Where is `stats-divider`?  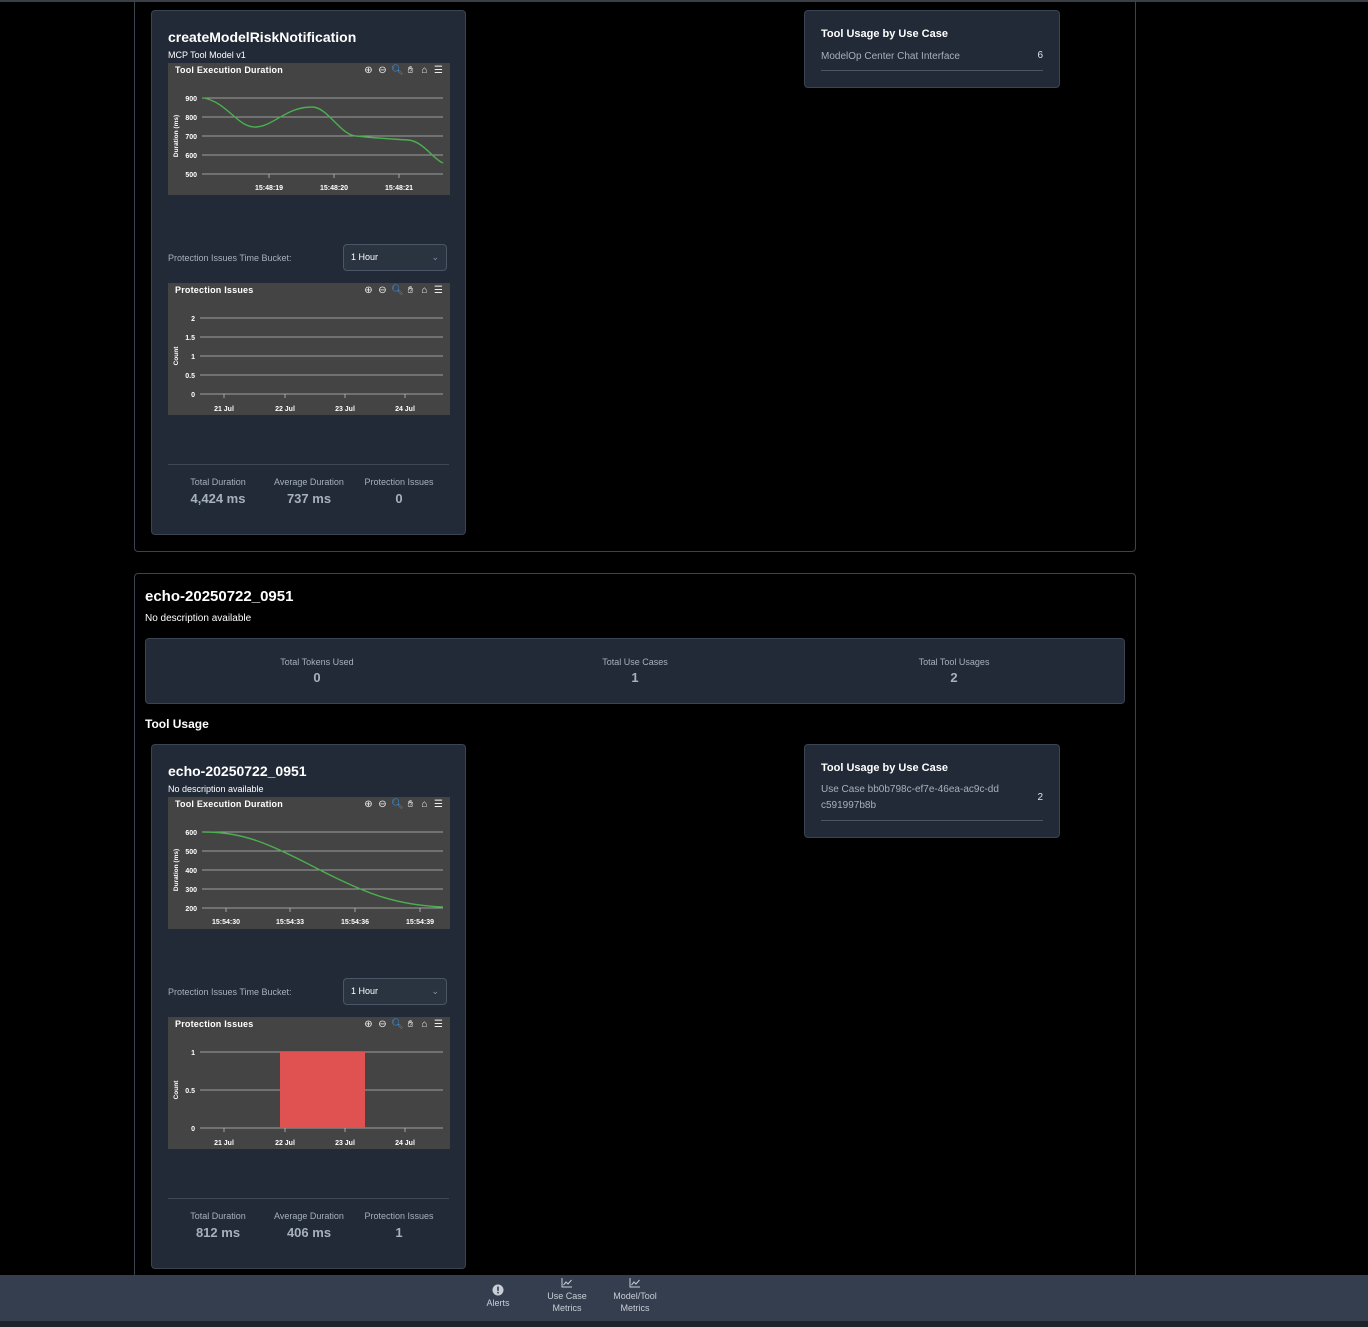
stats-divider is located at coordinates (308, 1198).